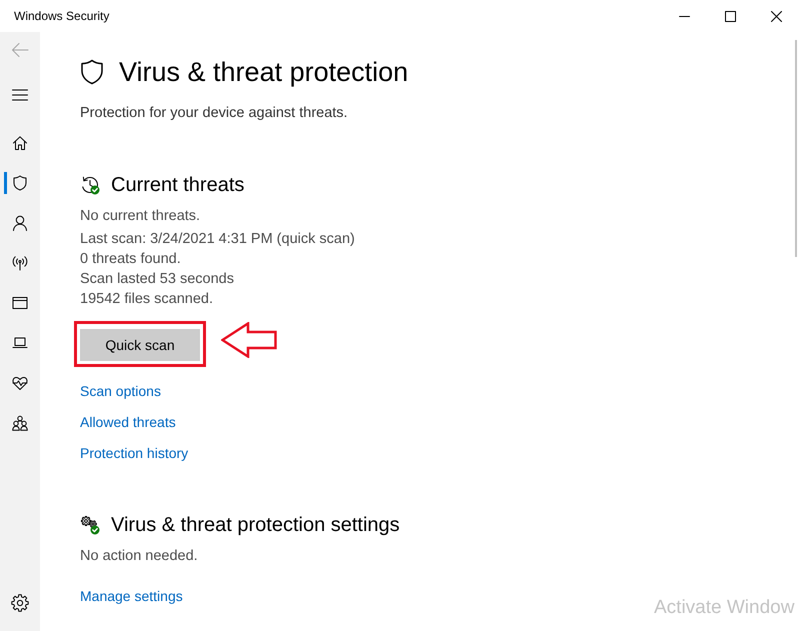 This screenshot has width=799, height=631. Describe the element at coordinates (20, 603) in the screenshot. I see `settings-icon` at that location.